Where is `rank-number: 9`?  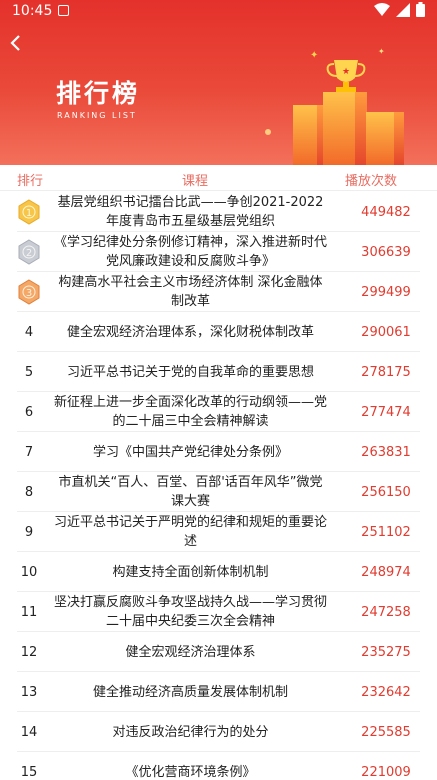 rank-number: 9 is located at coordinates (29, 532).